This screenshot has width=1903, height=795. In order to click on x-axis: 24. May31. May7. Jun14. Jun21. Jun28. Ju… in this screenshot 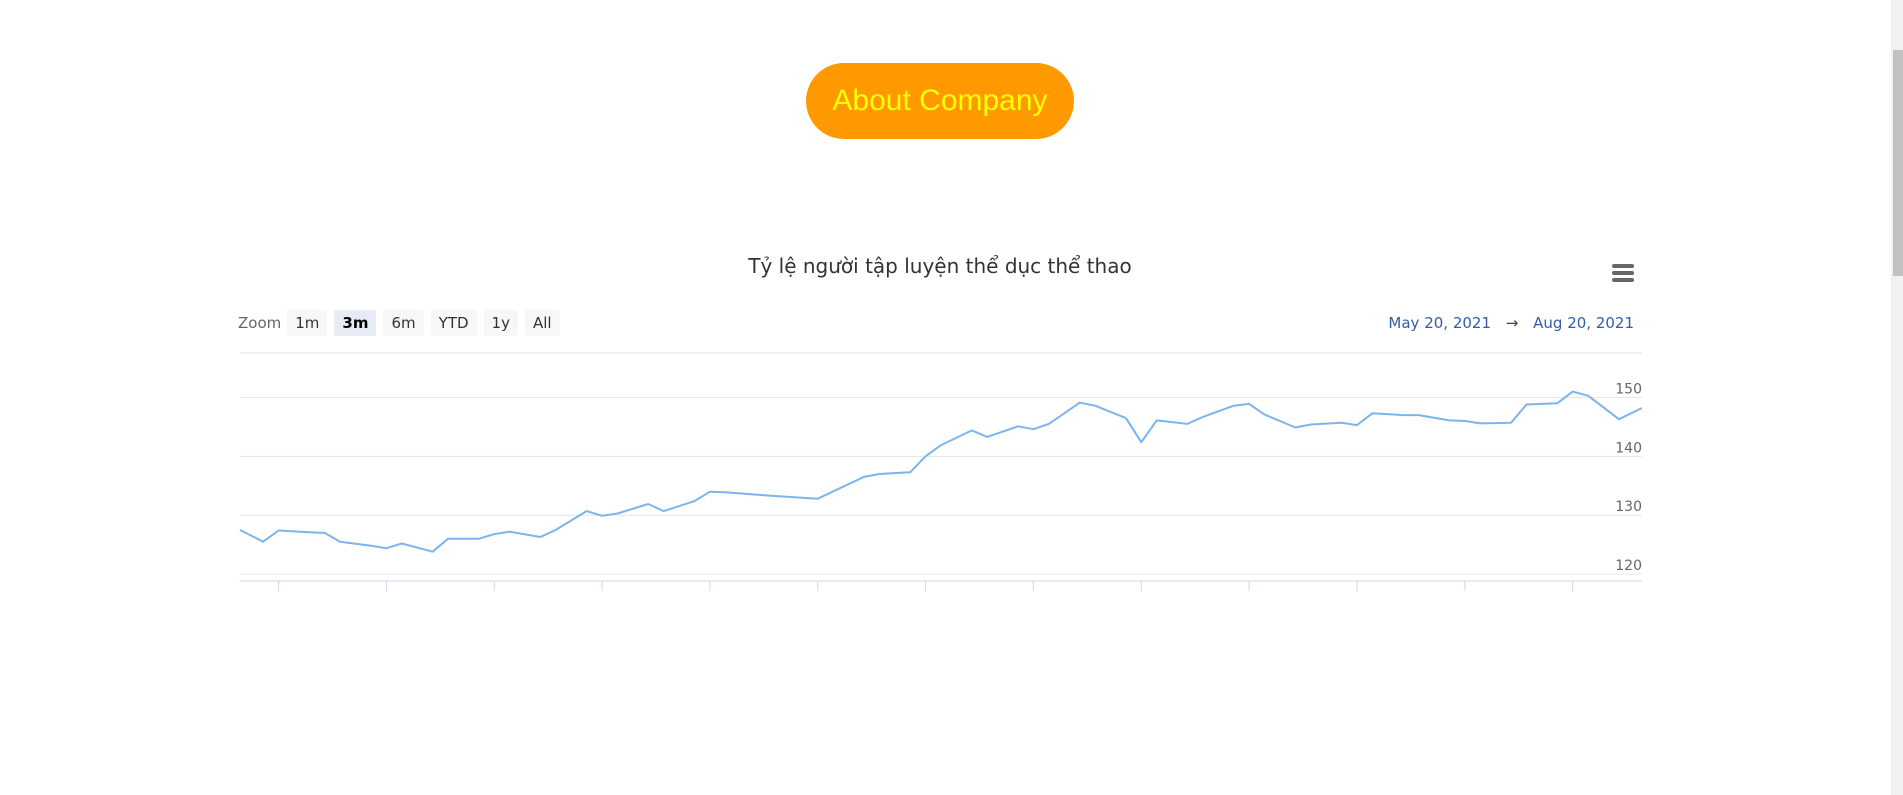, I will do `click(941, 585)`.